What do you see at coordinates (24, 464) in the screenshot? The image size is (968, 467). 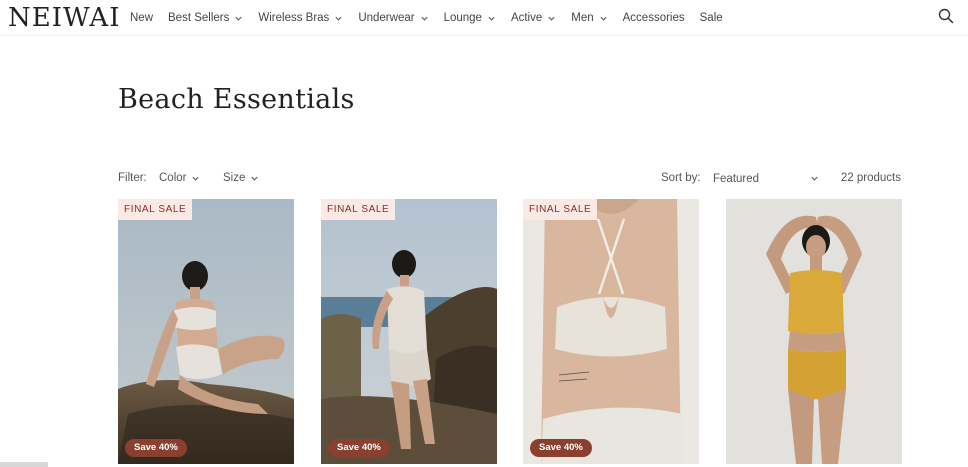 I see `scrollbar` at bounding box center [24, 464].